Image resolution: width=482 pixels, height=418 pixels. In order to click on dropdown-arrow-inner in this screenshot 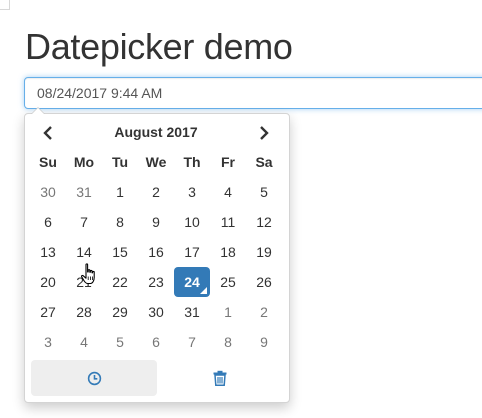, I will do `click(38, 111)`.